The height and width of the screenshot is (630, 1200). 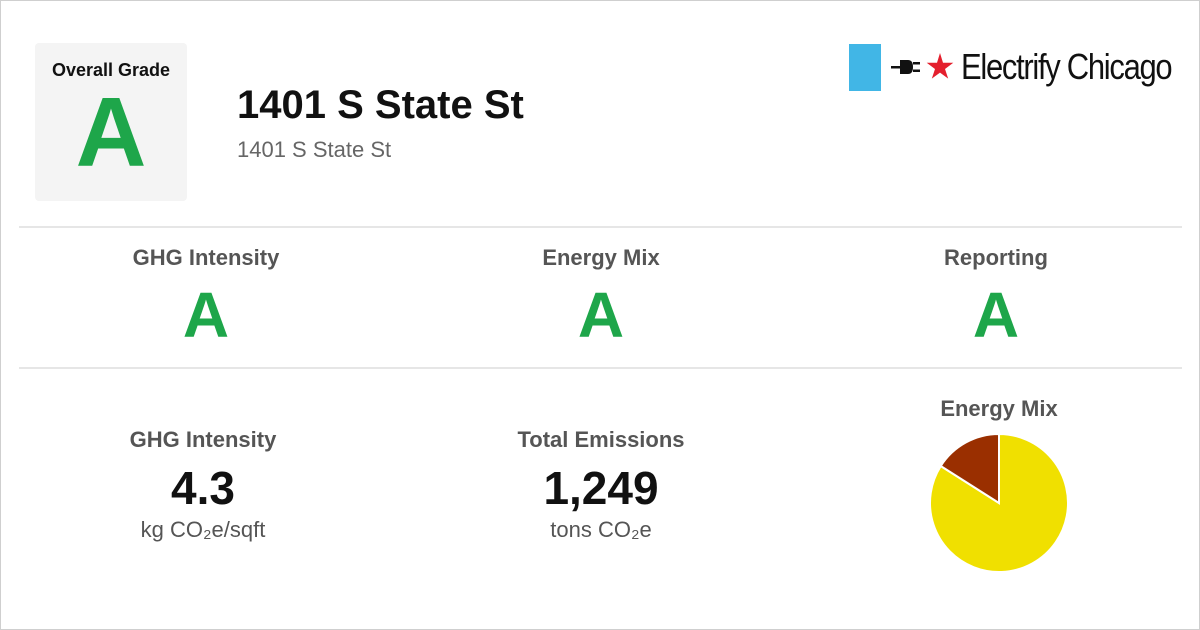 I want to click on logo-text: Electrify Chicago, so click(x=1067, y=66).